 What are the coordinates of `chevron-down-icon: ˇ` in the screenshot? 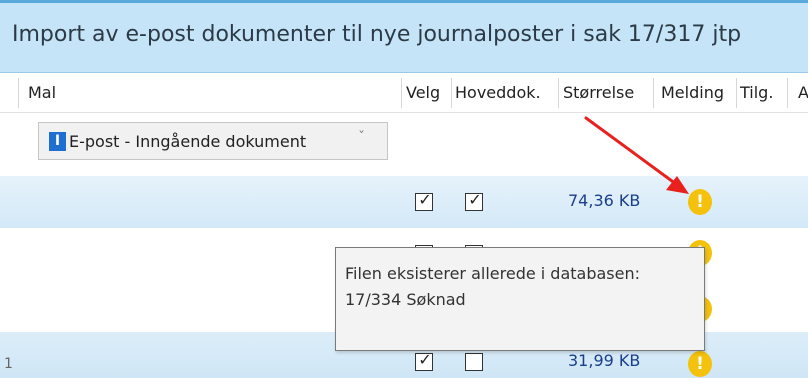 It's located at (361, 138).